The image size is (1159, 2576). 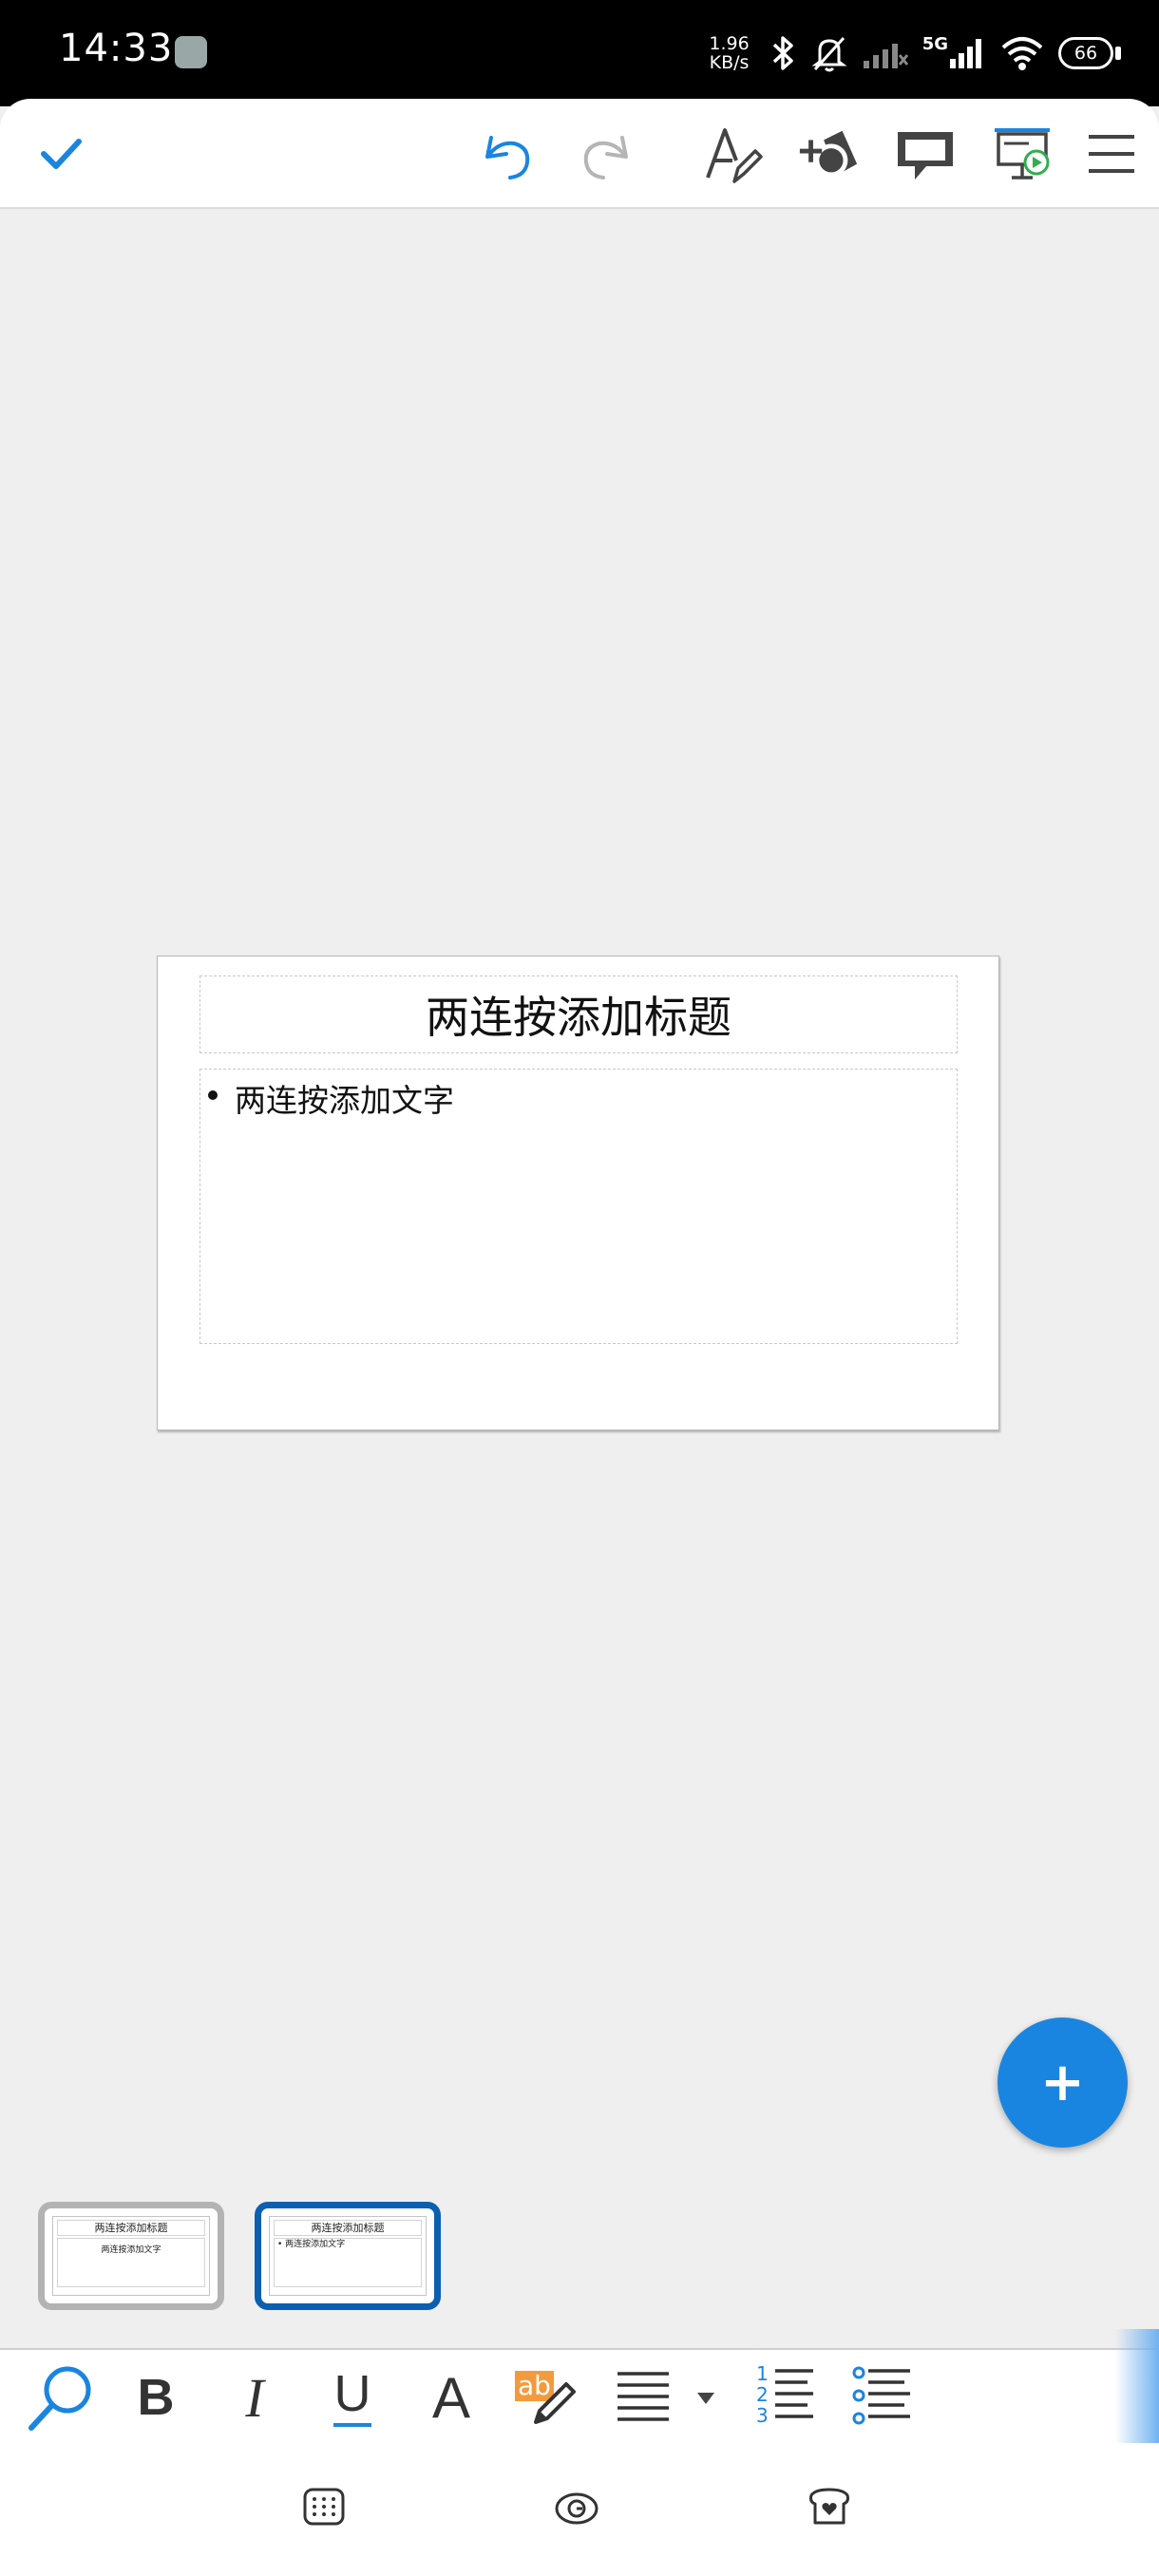 I want to click on mute-bell-icon, so click(x=829, y=53).